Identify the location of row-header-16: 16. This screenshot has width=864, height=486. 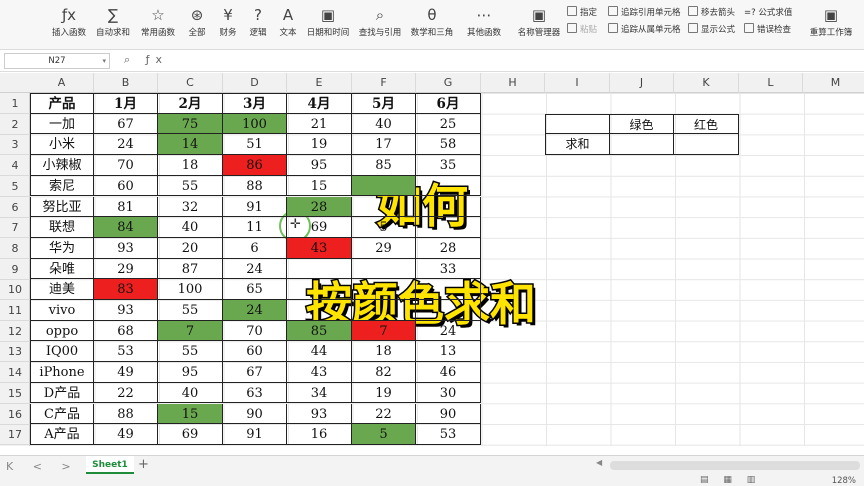
(15, 414).